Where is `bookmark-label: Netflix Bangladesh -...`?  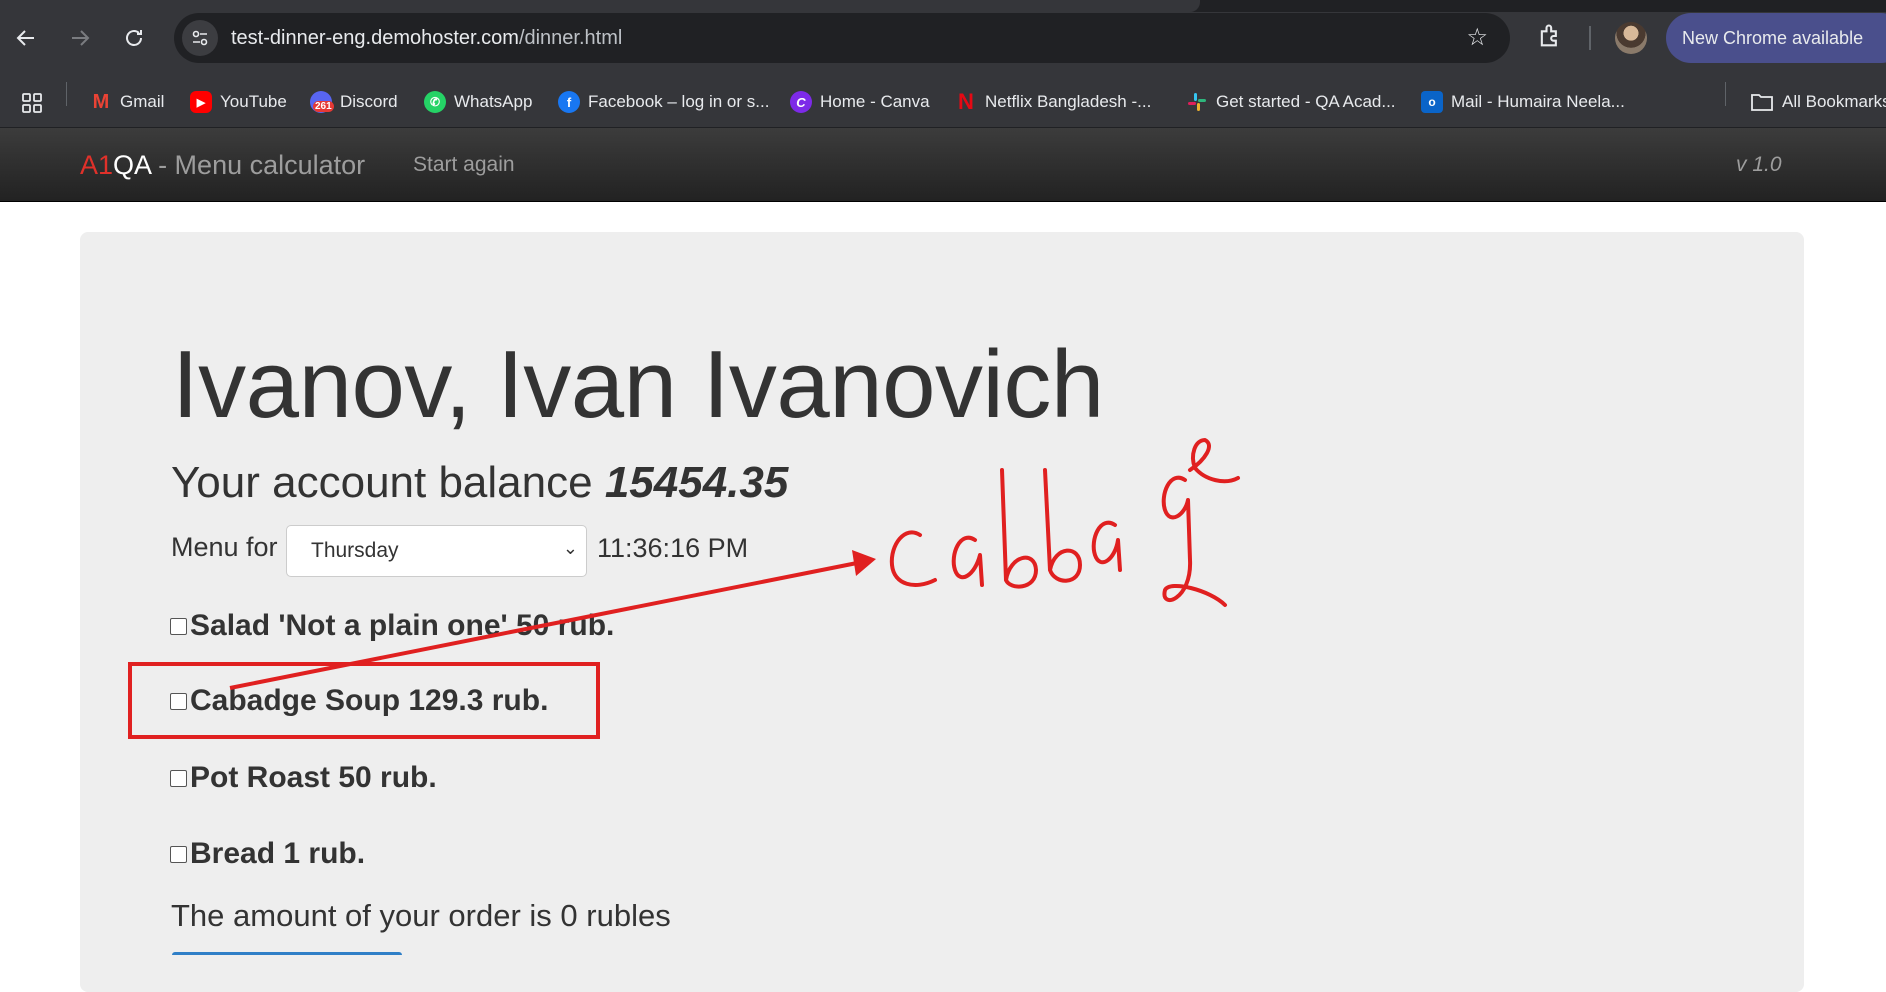 bookmark-label: Netflix Bangladesh -... is located at coordinates (1068, 101).